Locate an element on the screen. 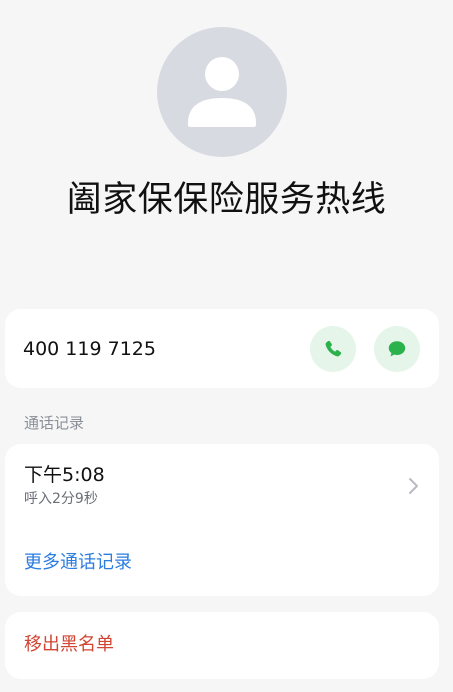 This screenshot has height=692, width=453. contact-name: 阖家保保险服务热线 is located at coordinates (226, 200).